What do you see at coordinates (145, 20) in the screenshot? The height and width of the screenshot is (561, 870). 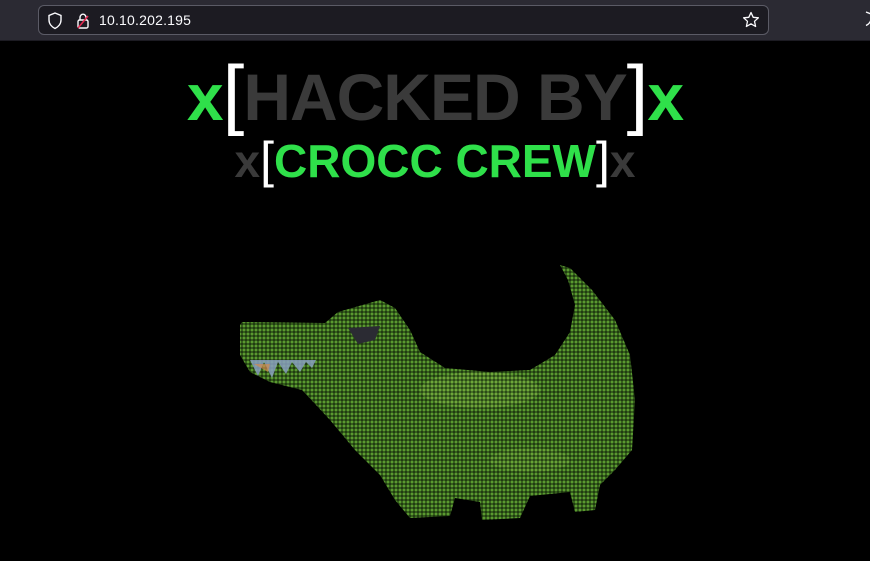 I see `url-text: 10.10.202.195` at bounding box center [145, 20].